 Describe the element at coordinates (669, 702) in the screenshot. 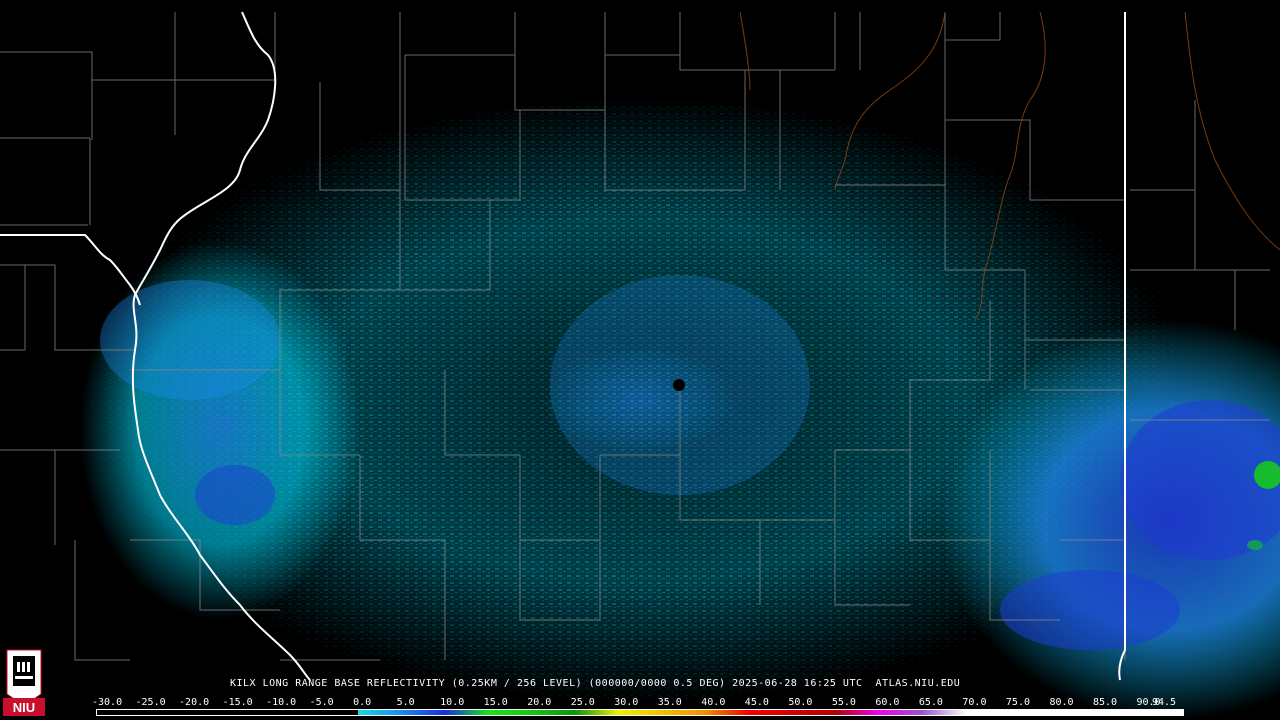

I see `scale-label: 35.0` at that location.